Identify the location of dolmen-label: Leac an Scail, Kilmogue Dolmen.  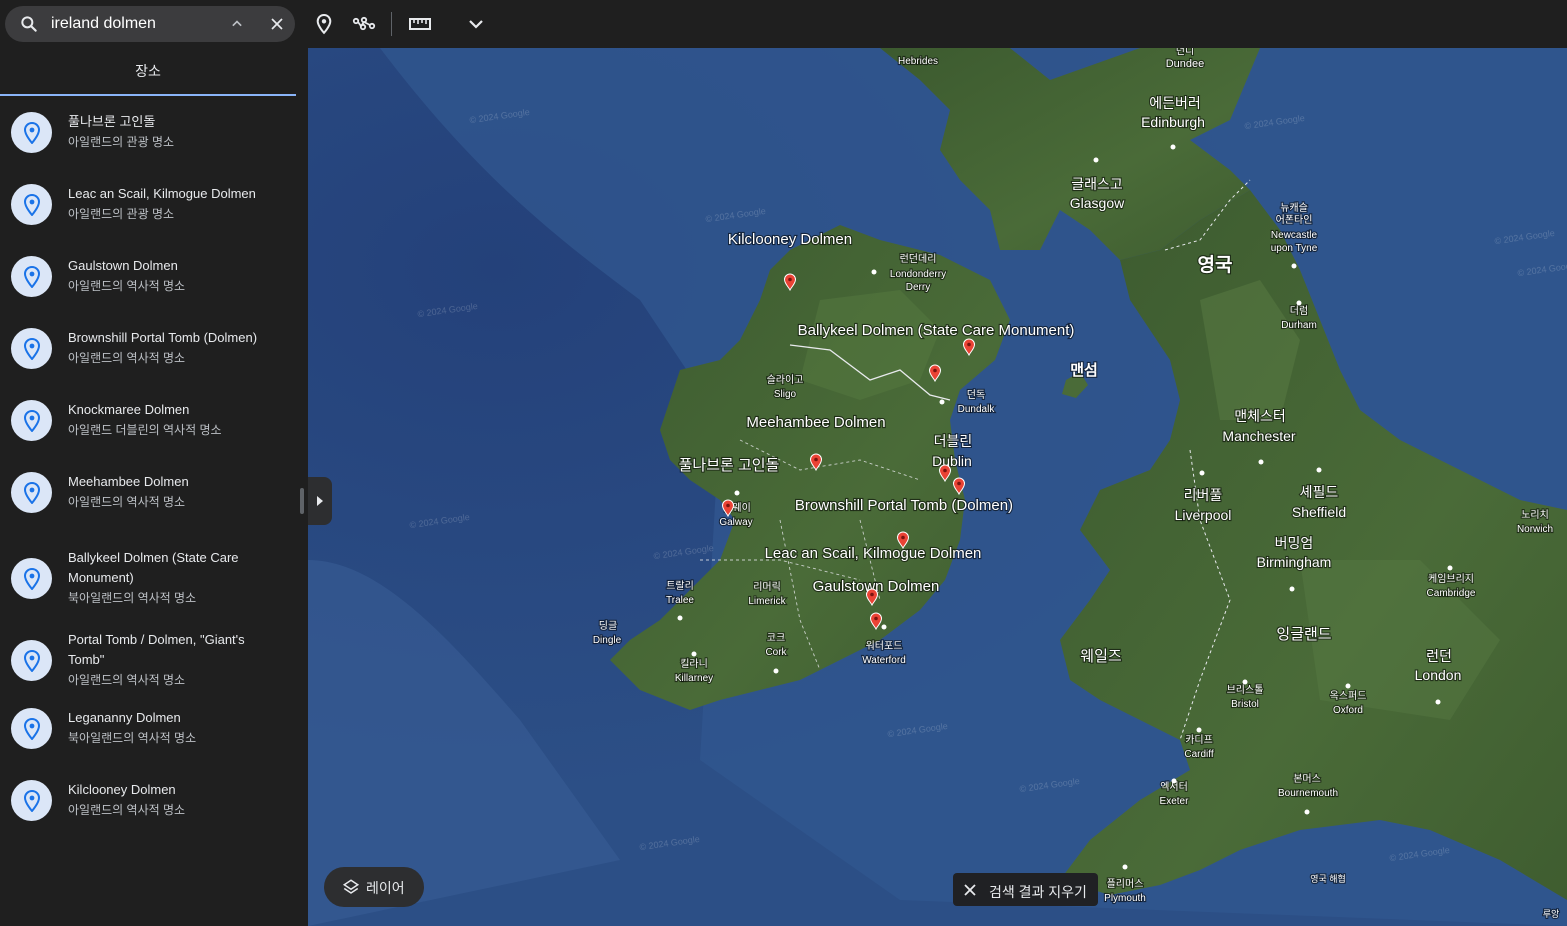
(873, 553).